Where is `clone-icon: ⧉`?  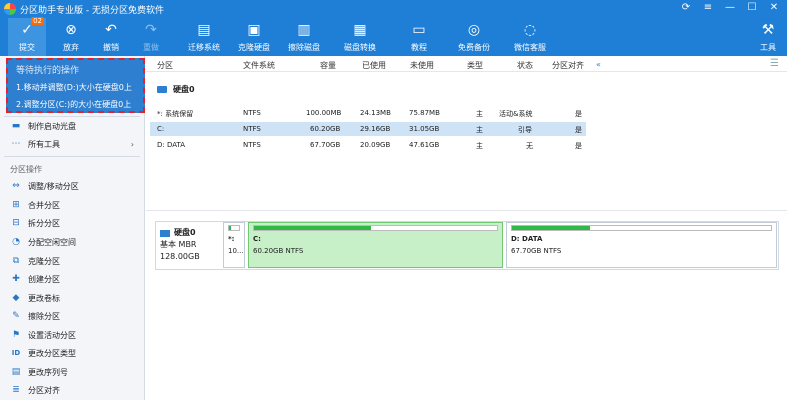 clone-icon: ⧉ is located at coordinates (16, 261).